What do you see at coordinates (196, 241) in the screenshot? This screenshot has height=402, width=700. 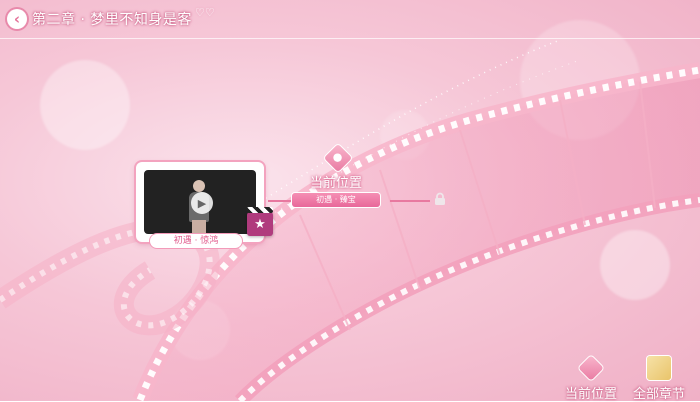 I see `story-node-1-label: 初遇 · 惊鸿` at bounding box center [196, 241].